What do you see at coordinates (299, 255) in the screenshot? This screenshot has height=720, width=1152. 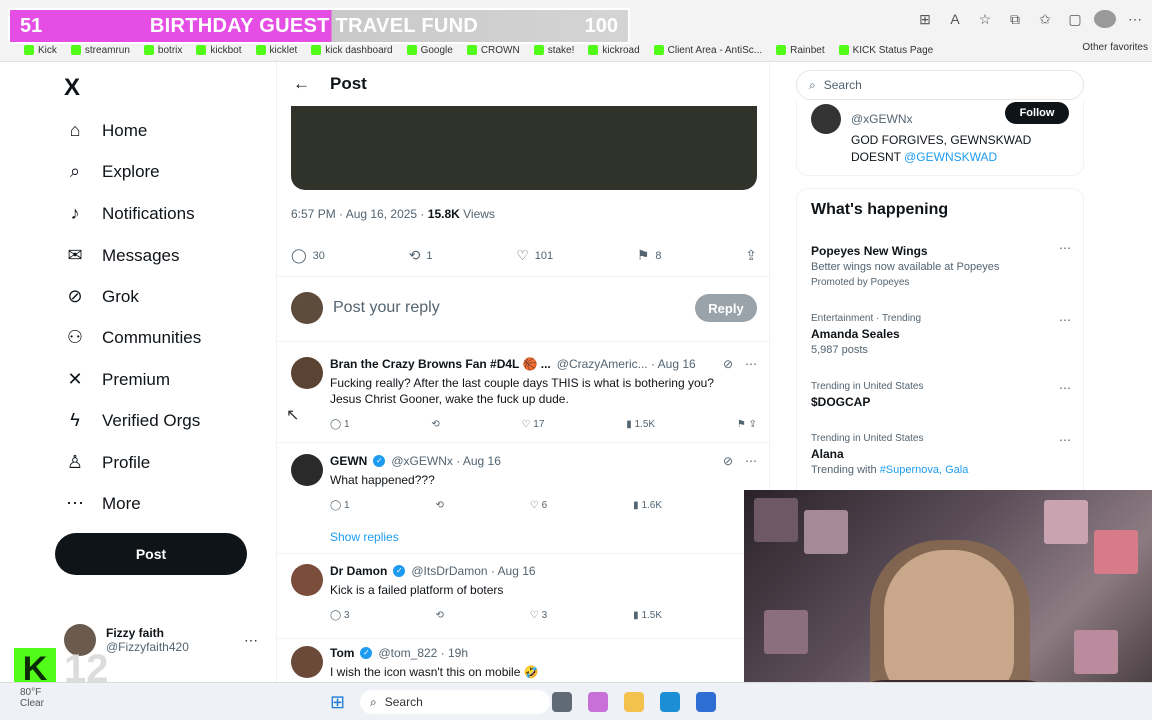 I see `reply-icon: ◯` at bounding box center [299, 255].